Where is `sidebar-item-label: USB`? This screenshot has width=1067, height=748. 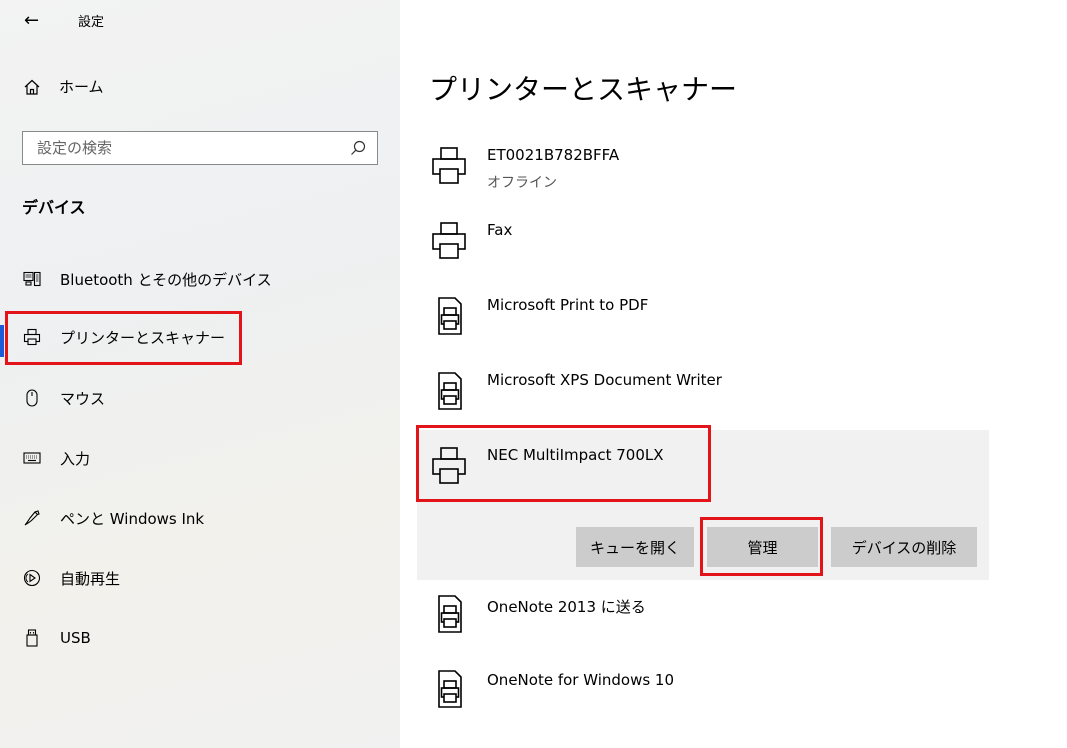
sidebar-item-label: USB is located at coordinates (75, 638).